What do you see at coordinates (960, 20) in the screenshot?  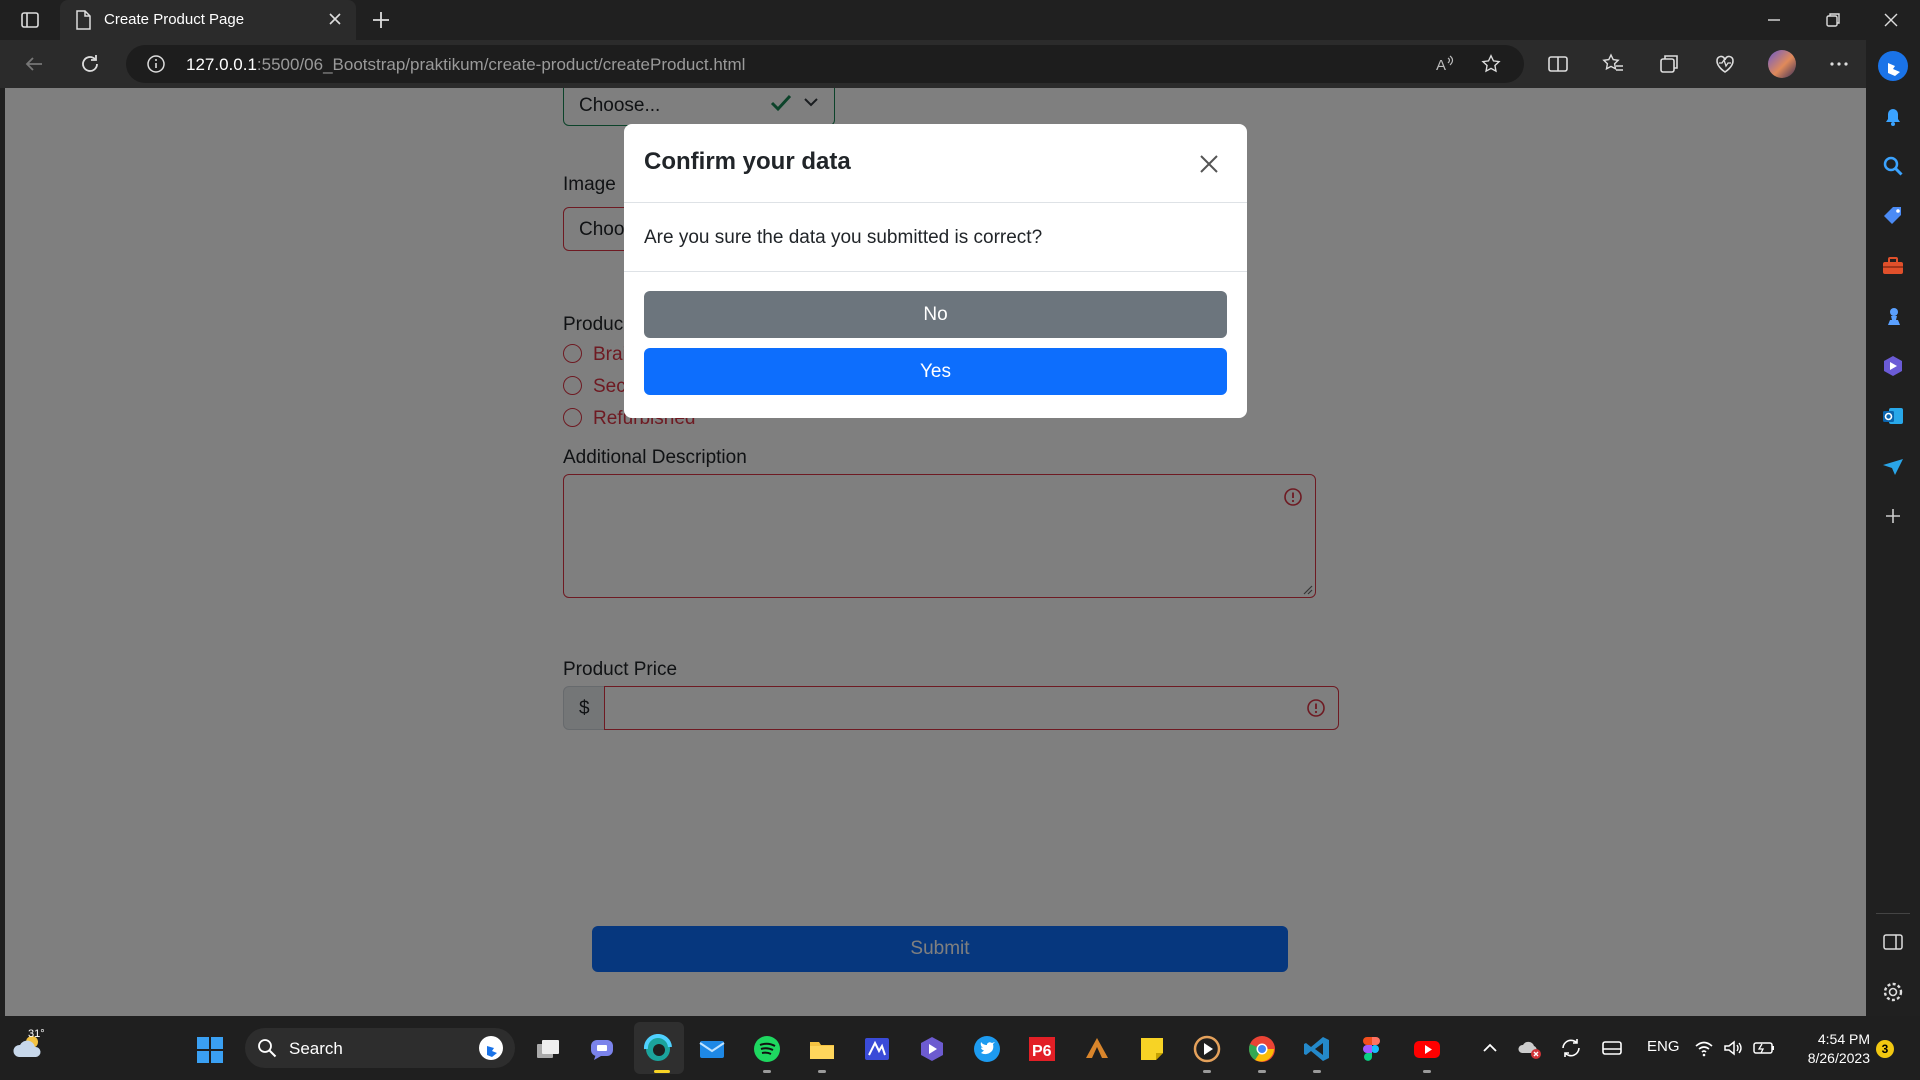 I see `tab-bar: Create Product Page` at bounding box center [960, 20].